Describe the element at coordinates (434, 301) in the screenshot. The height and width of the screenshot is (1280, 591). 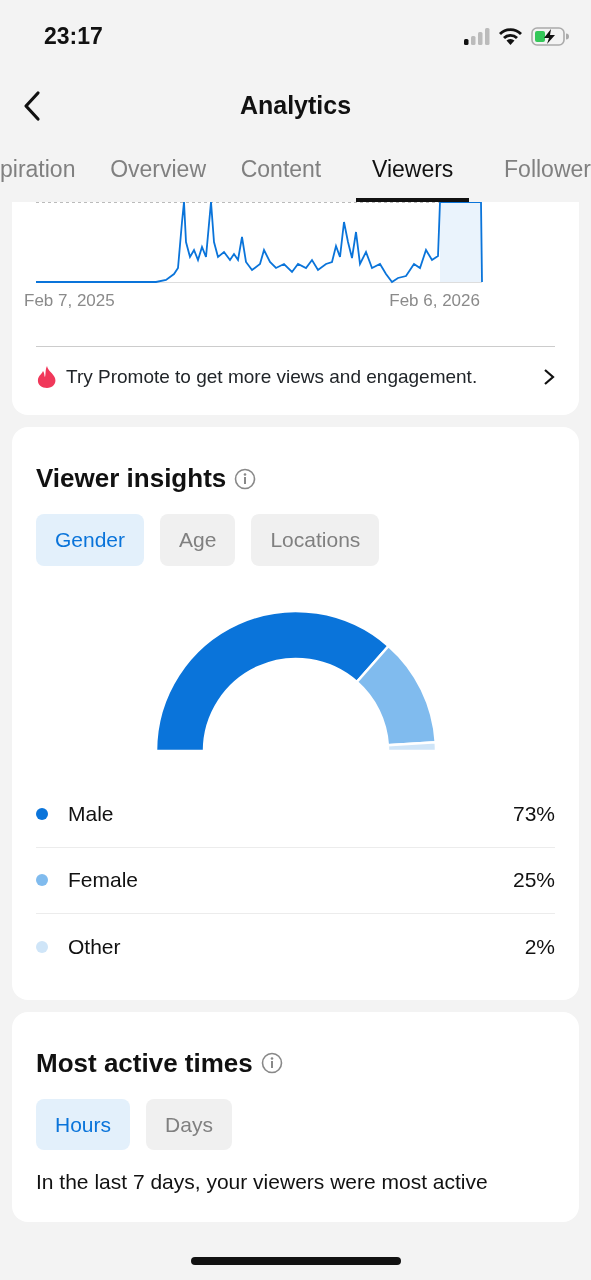
I see `axis-label: Feb 6, 2026` at that location.